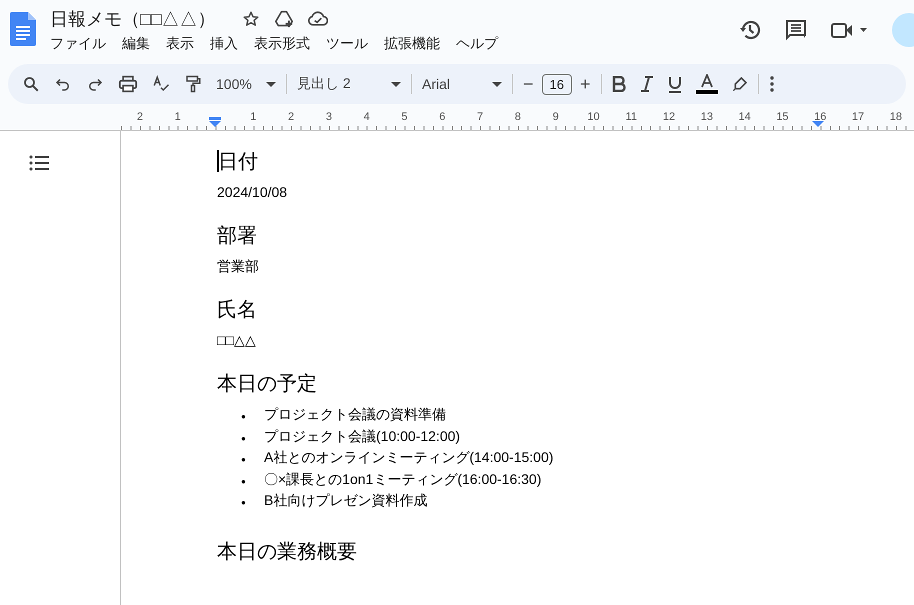  Describe the element at coordinates (251, 19) in the screenshot. I see `star-icon` at that location.